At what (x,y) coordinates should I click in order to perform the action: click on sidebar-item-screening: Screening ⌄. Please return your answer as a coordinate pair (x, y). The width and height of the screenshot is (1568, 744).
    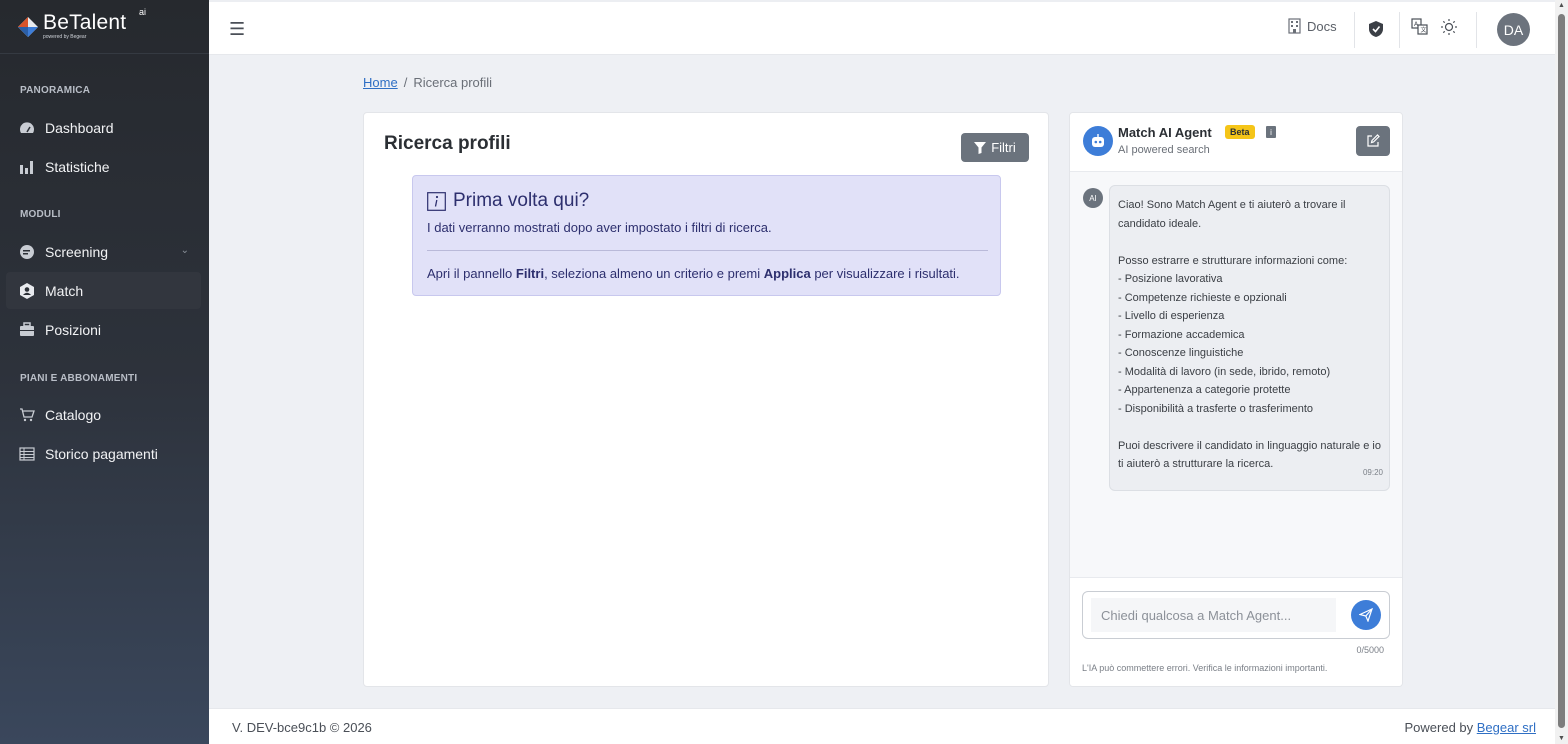
    Looking at the image, I should click on (103, 251).